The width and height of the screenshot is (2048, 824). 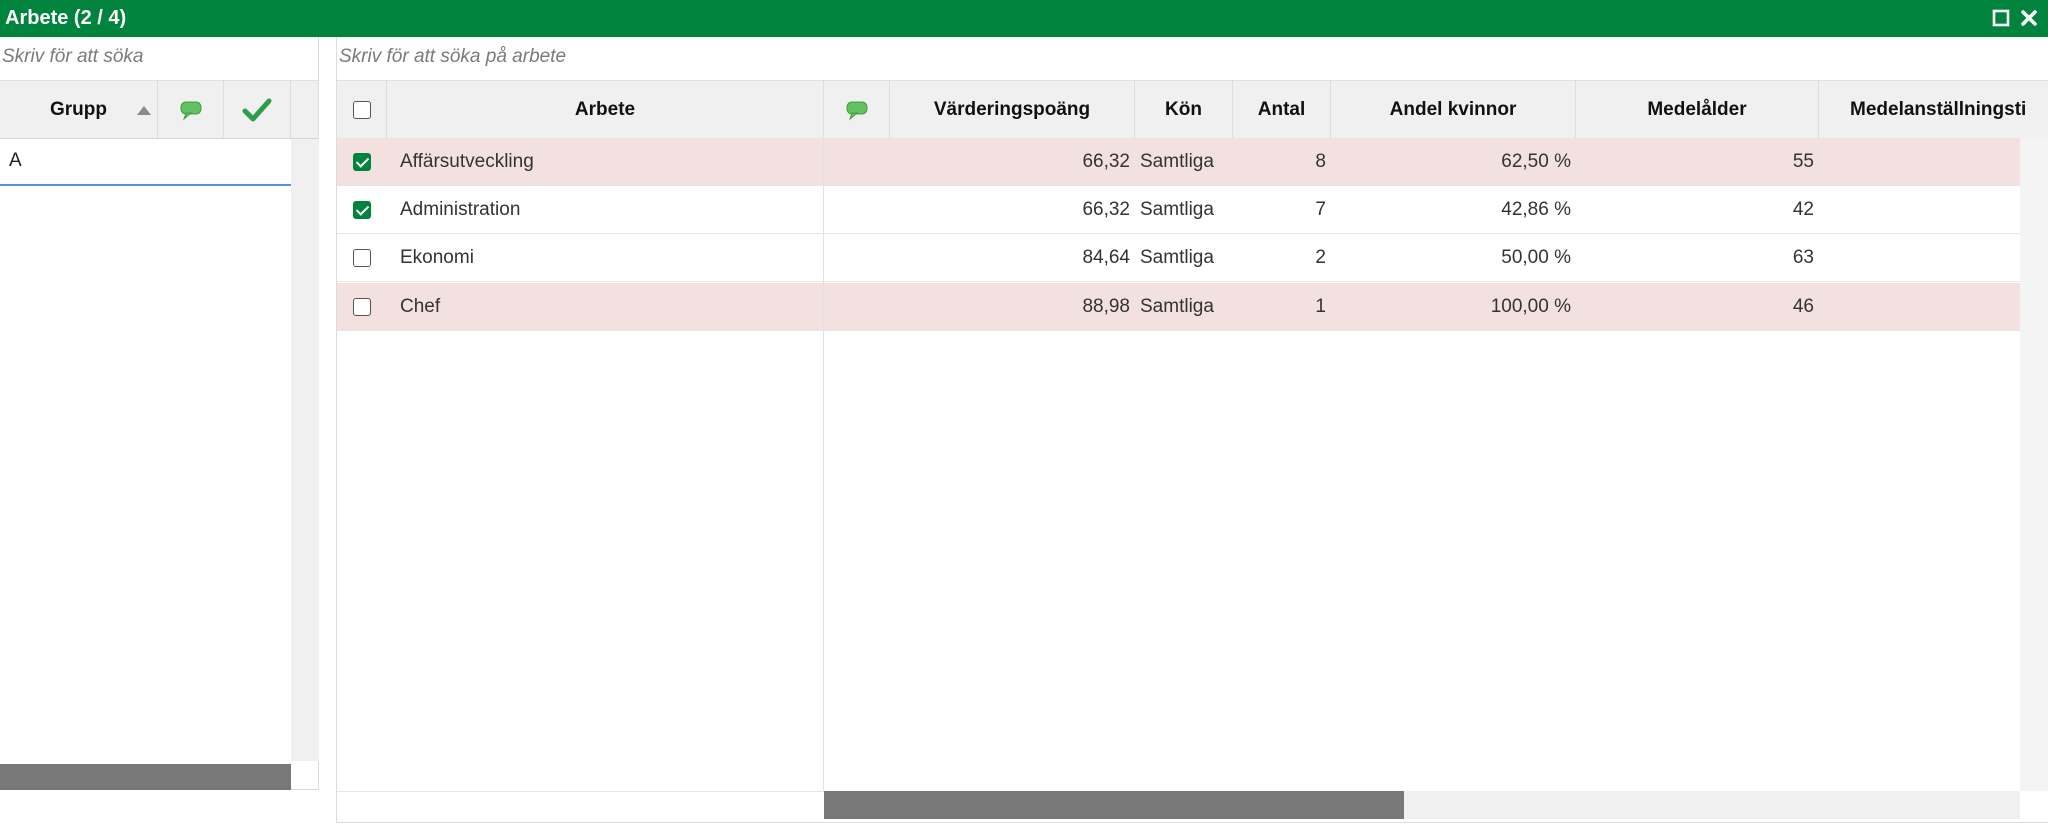 I want to click on column-label-work: Arbete, so click(x=605, y=109).